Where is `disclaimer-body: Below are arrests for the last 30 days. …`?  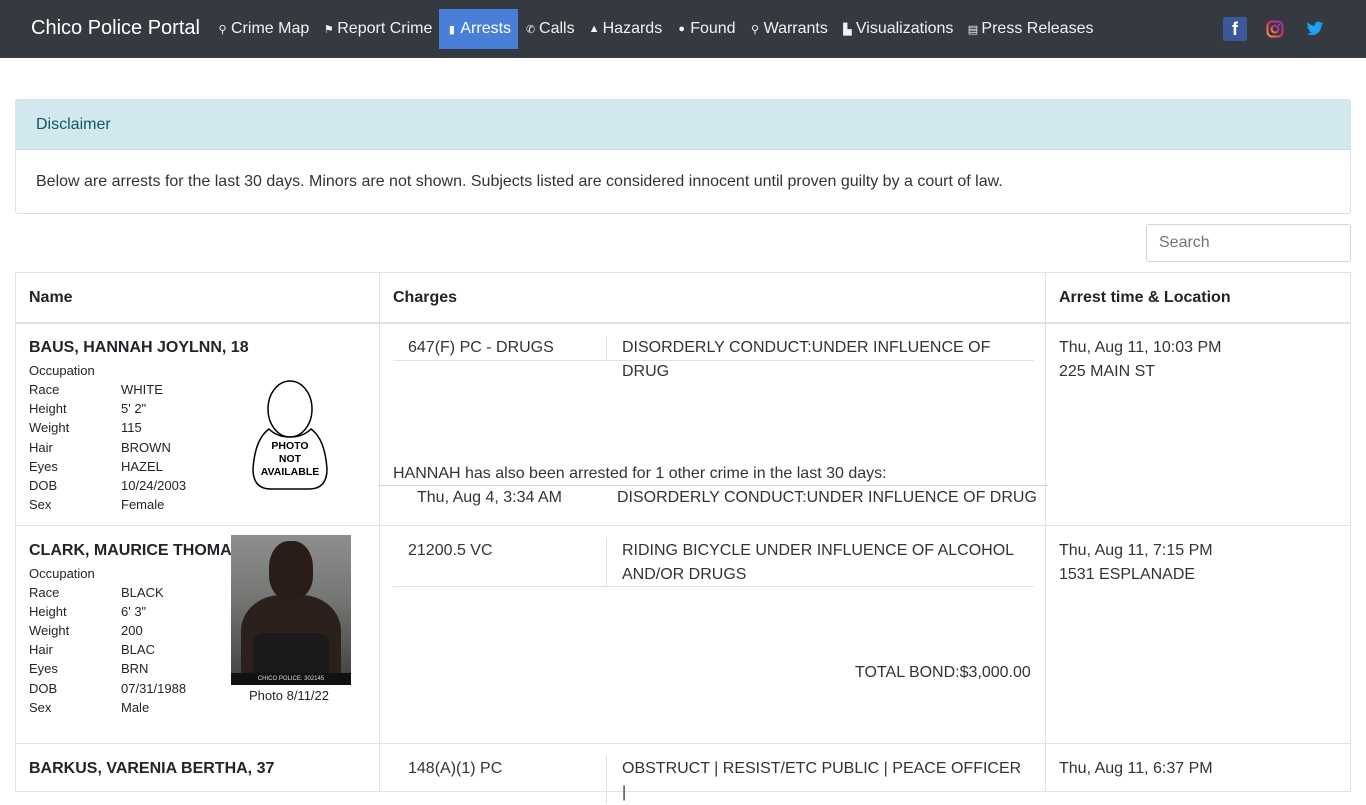 disclaimer-body: Below are arrests for the last 30 days. … is located at coordinates (519, 181).